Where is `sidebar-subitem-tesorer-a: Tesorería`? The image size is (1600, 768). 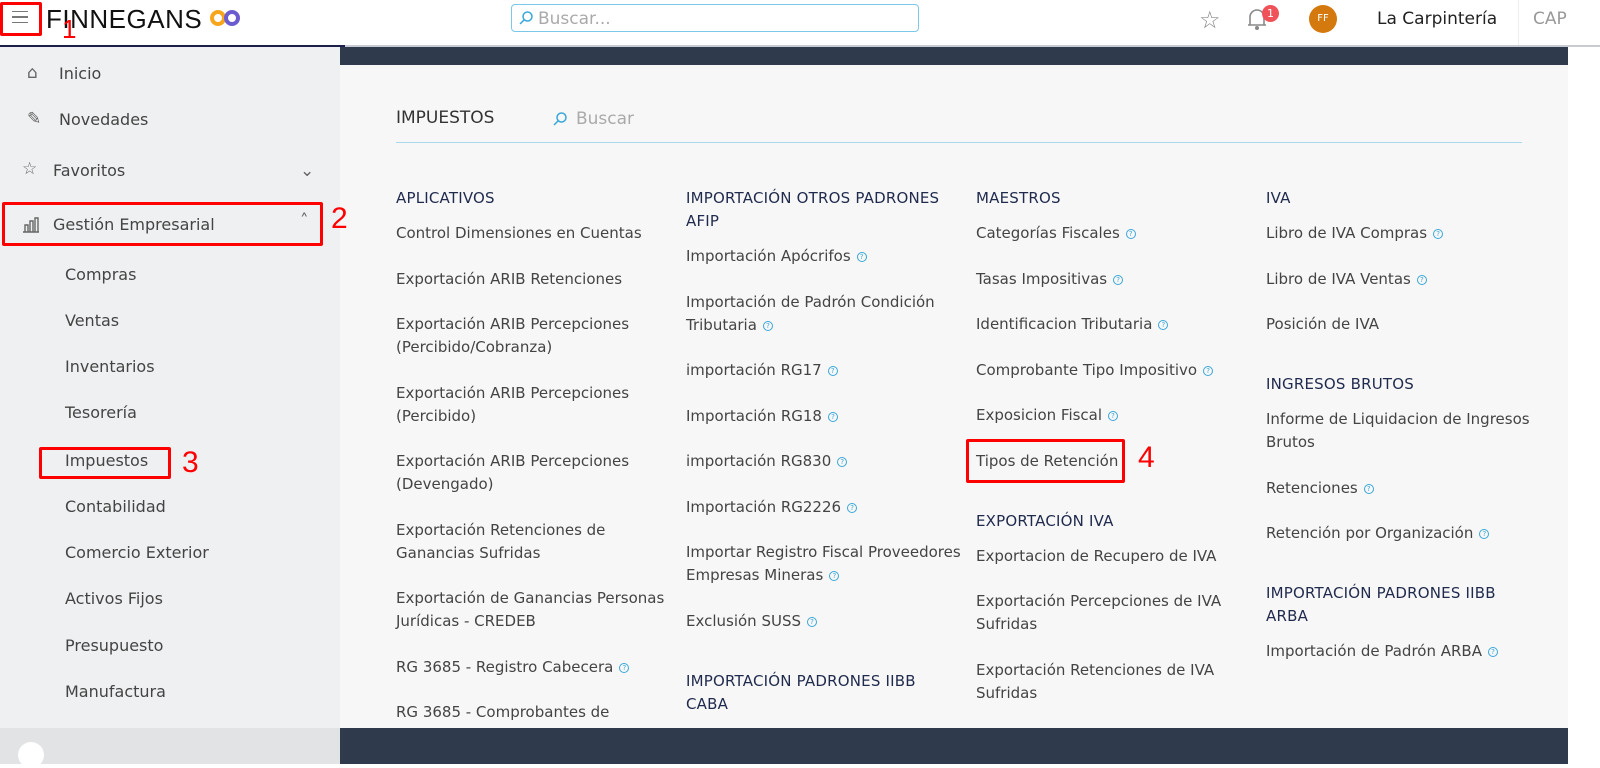
sidebar-subitem-tesorer-a: Tesorería is located at coordinates (101, 412).